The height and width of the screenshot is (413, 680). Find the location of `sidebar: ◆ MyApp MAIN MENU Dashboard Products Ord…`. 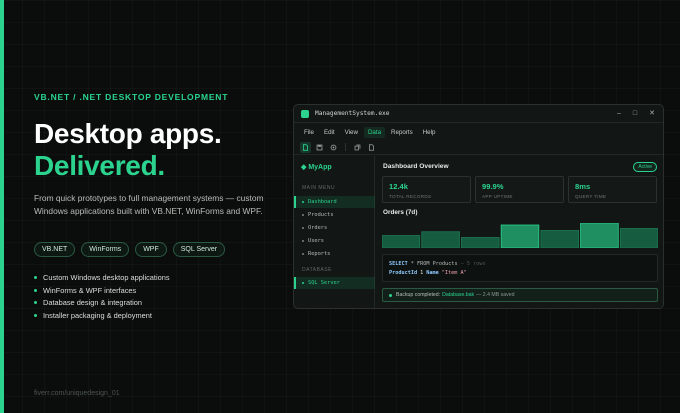

sidebar: ◆ MyApp MAIN MENU Dashboard Products Ord… is located at coordinates (334, 232).